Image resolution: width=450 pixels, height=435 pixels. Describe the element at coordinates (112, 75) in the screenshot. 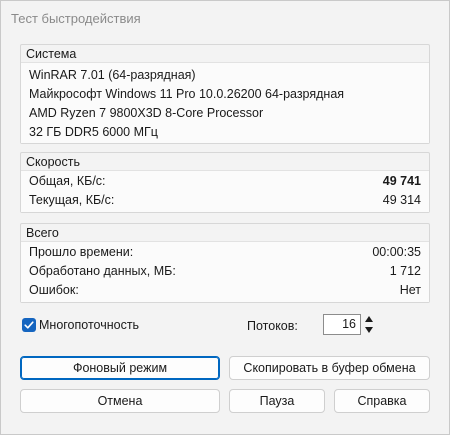

I see `system-line-winrar: WinRAR 7.01 (64-разрядная)` at that location.